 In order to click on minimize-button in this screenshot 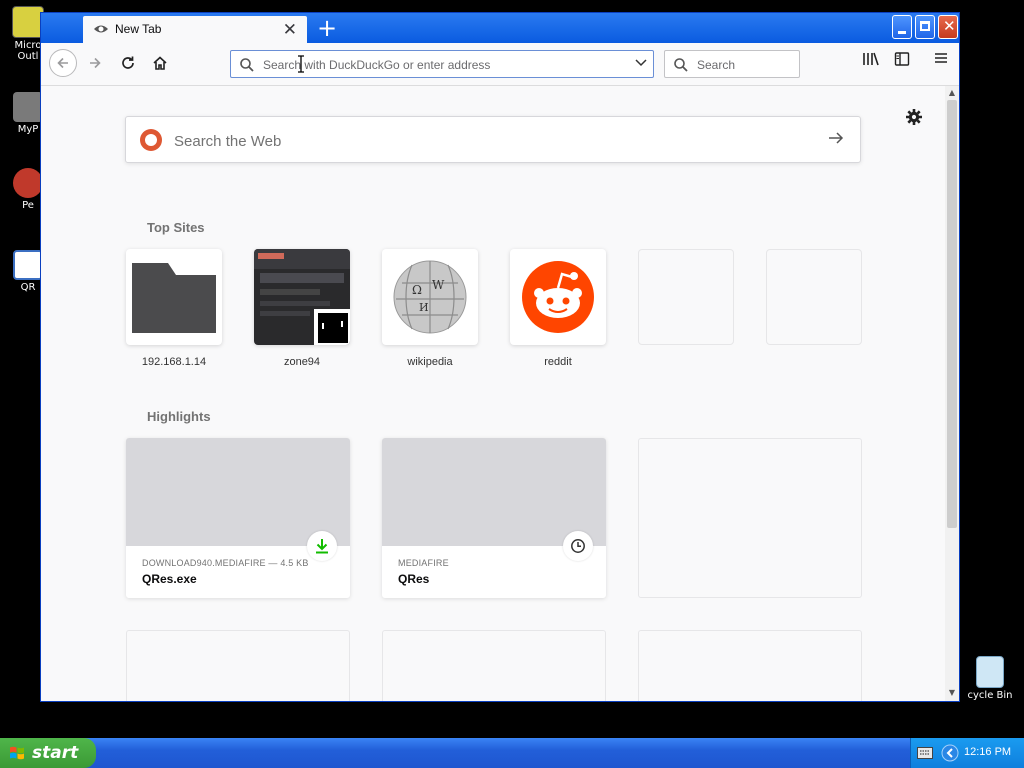, I will do `click(902, 27)`.